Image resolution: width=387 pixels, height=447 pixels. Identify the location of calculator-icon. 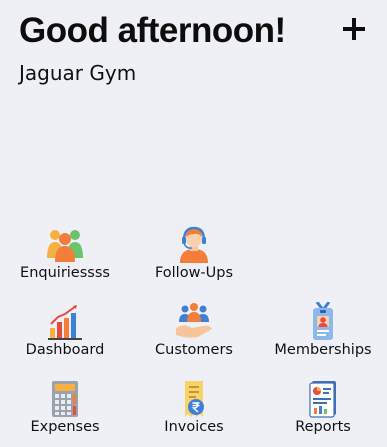
(65, 399).